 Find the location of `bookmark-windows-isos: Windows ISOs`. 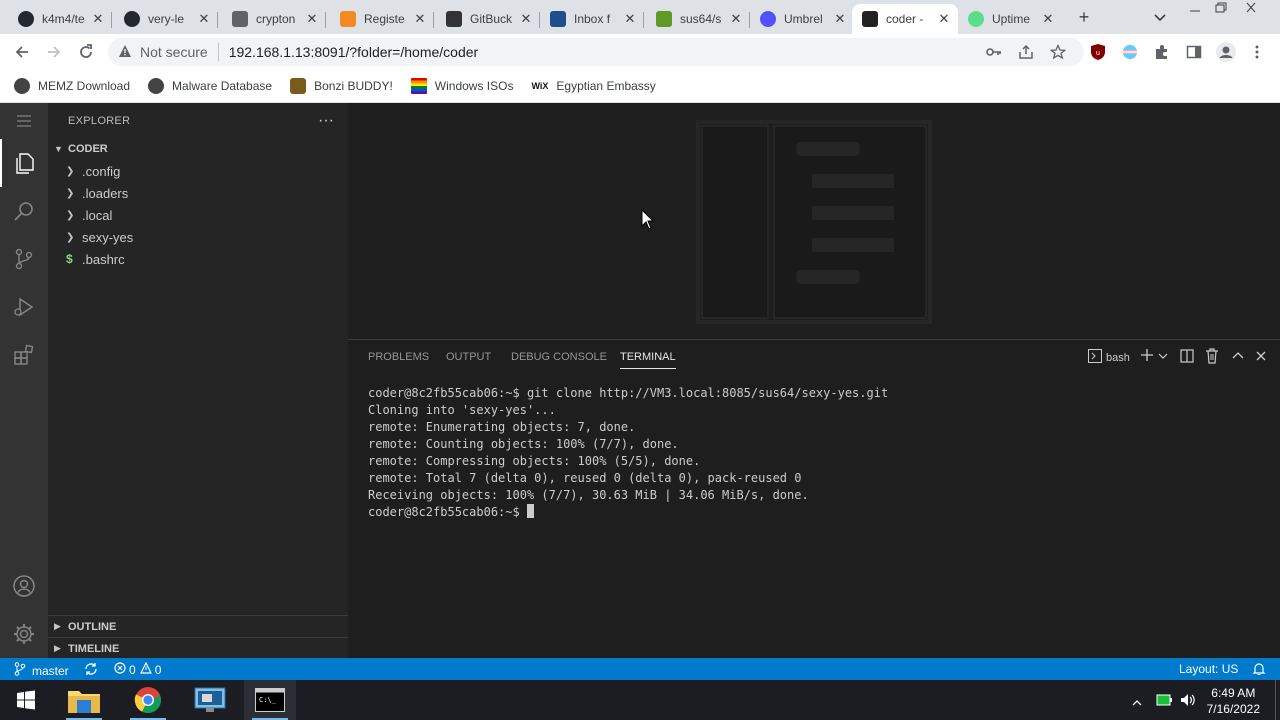

bookmark-windows-isos: Windows ISOs is located at coordinates (461, 86).